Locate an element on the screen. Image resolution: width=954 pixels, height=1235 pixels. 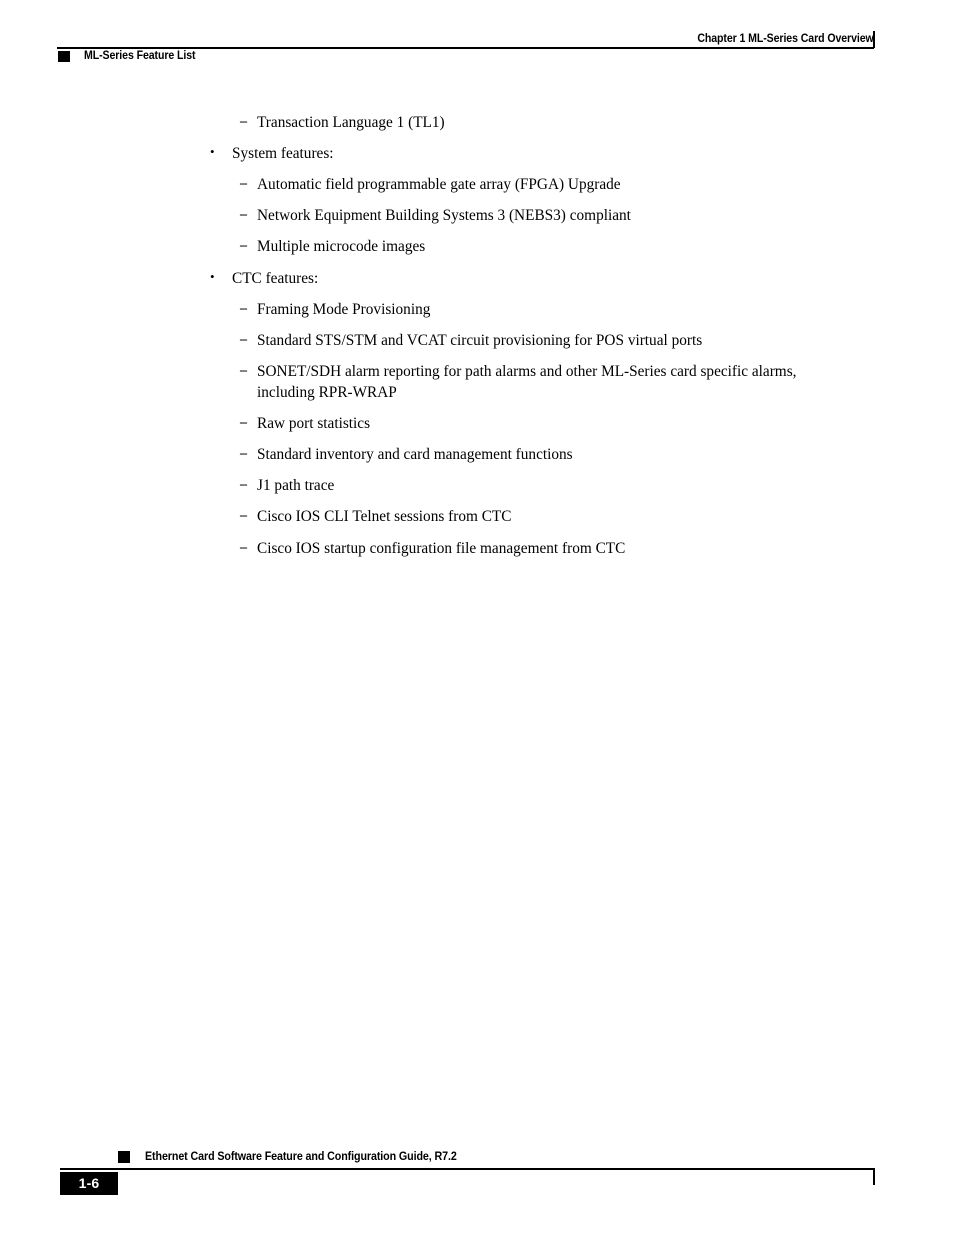
header-end-tick is located at coordinates (873, 39).